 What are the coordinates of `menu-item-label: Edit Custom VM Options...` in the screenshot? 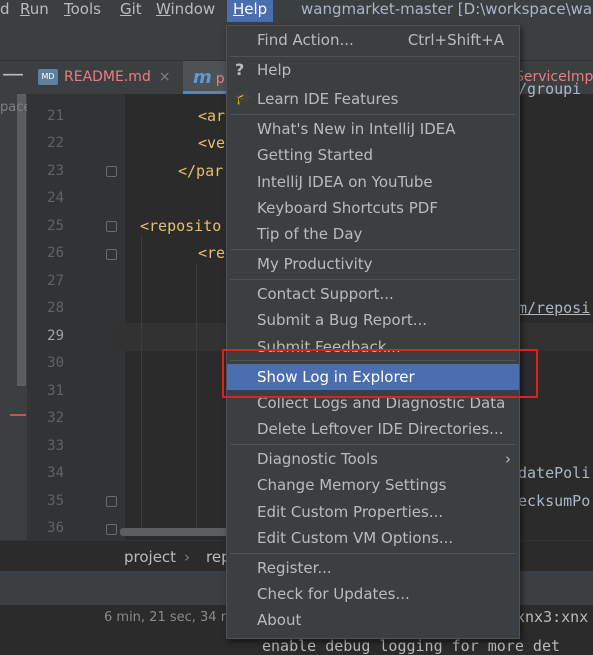 It's located at (355, 538).